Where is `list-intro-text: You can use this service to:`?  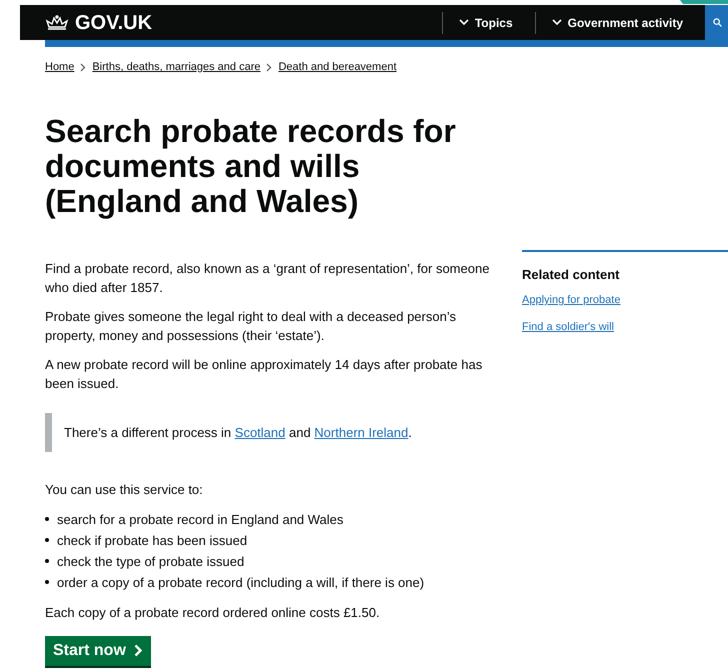
list-intro-text: You can use this service to: is located at coordinates (124, 489).